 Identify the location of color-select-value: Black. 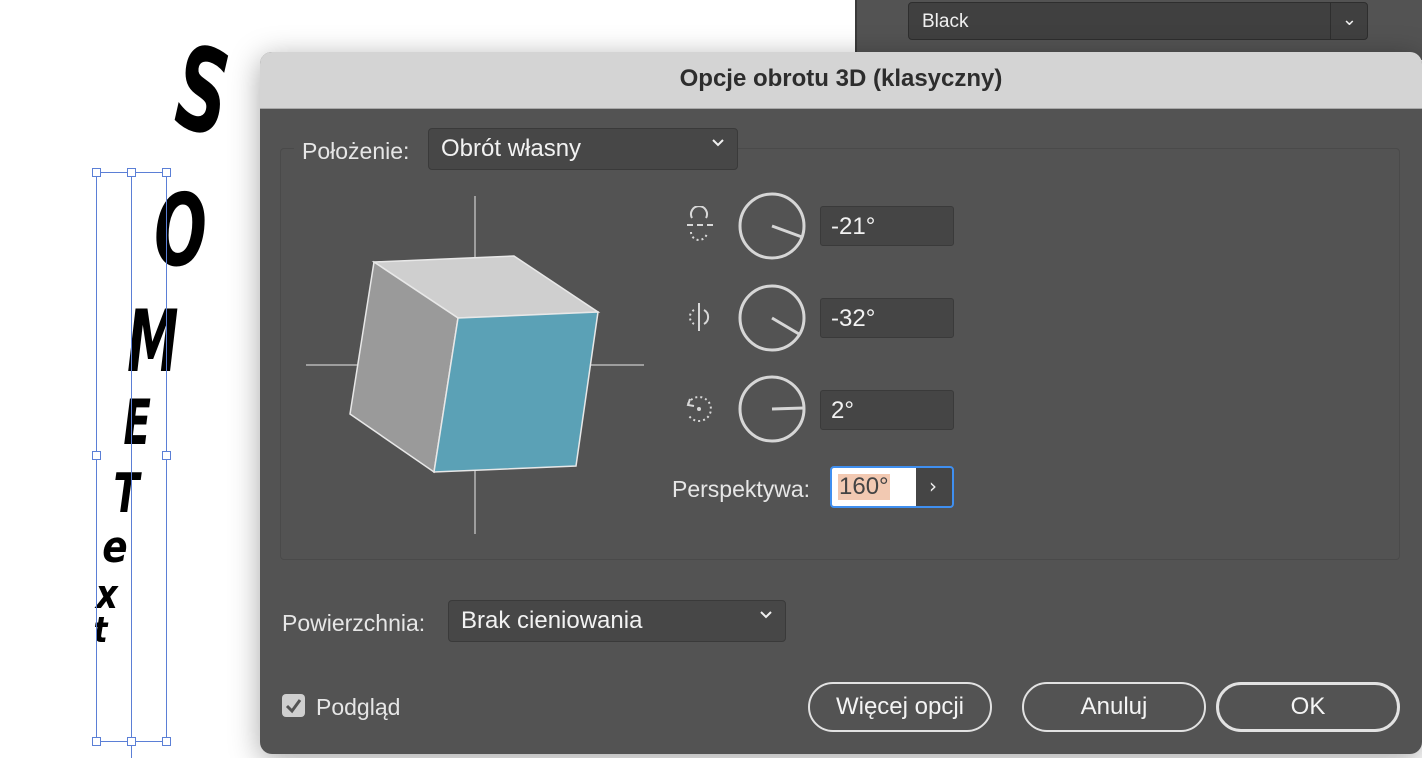
(945, 21).